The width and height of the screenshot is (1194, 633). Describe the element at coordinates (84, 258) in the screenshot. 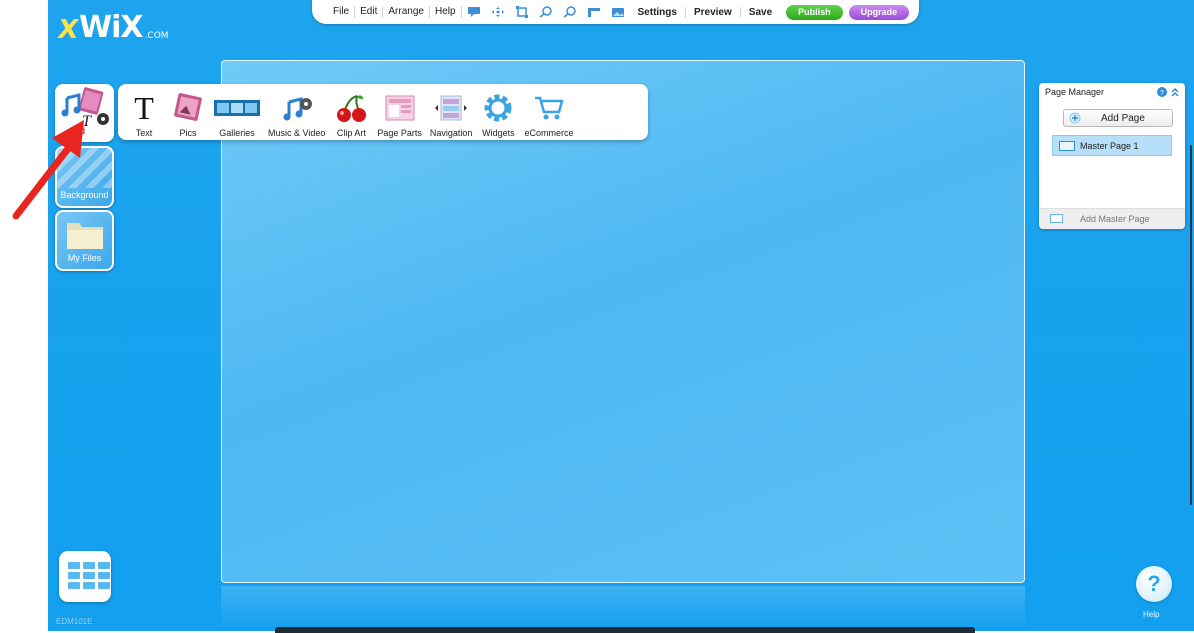

I see `my-files-rail-label: My Files` at that location.